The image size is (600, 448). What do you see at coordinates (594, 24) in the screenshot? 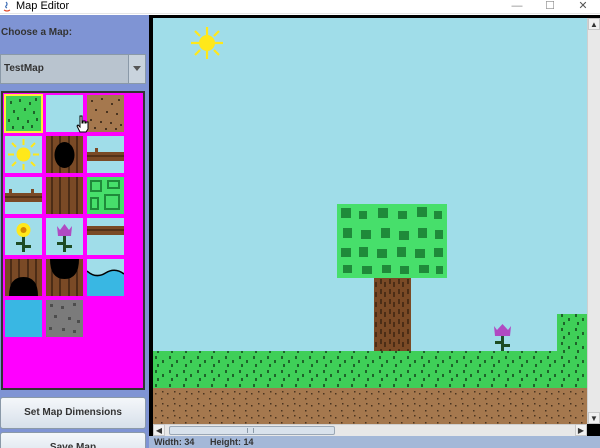
I see `scroll-up-arrow: ▲` at bounding box center [594, 24].